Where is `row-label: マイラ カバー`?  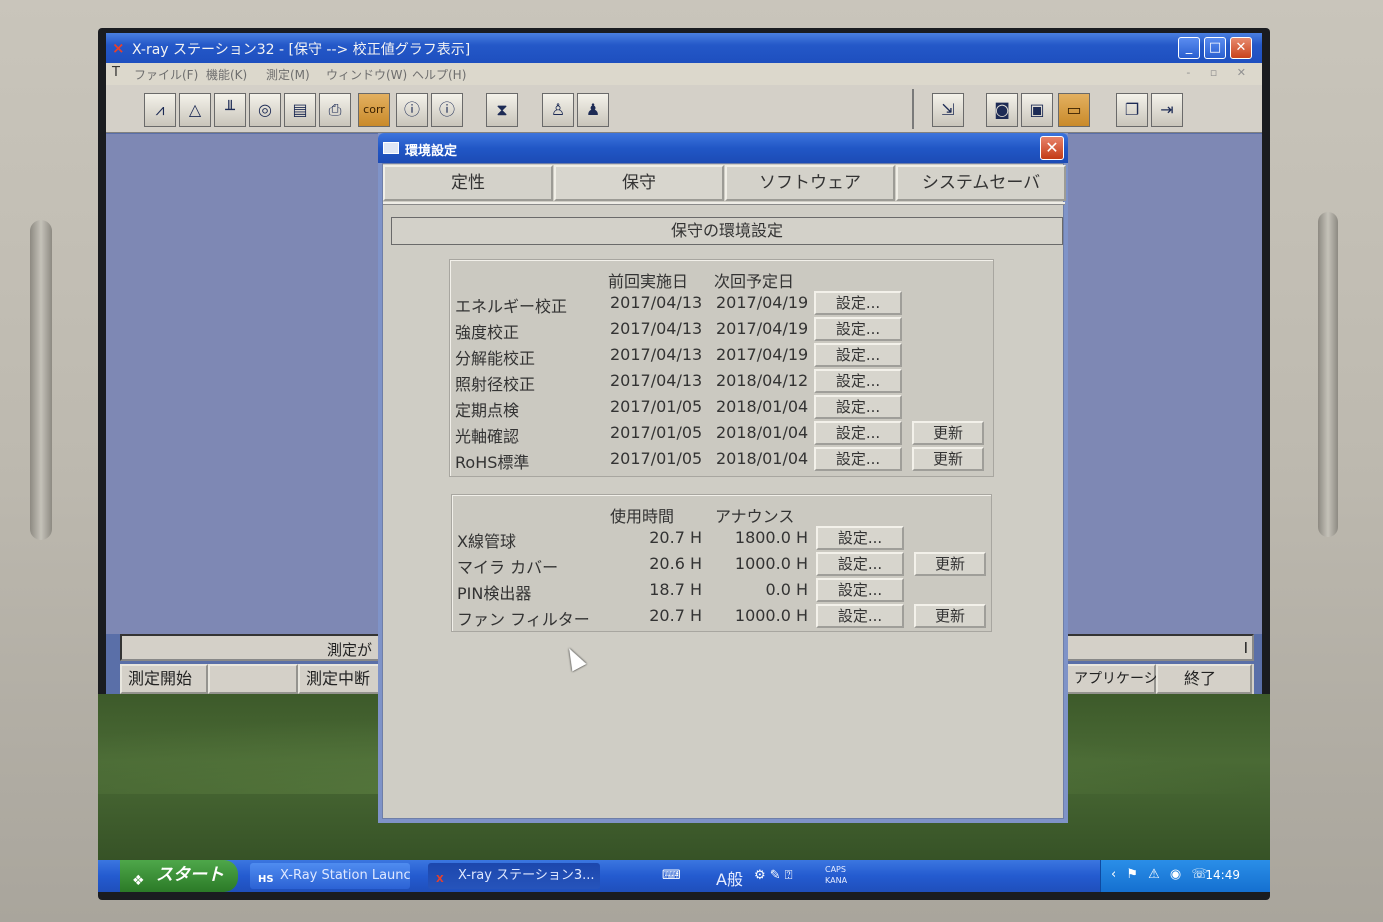
row-label: マイラ カバー is located at coordinates (508, 567).